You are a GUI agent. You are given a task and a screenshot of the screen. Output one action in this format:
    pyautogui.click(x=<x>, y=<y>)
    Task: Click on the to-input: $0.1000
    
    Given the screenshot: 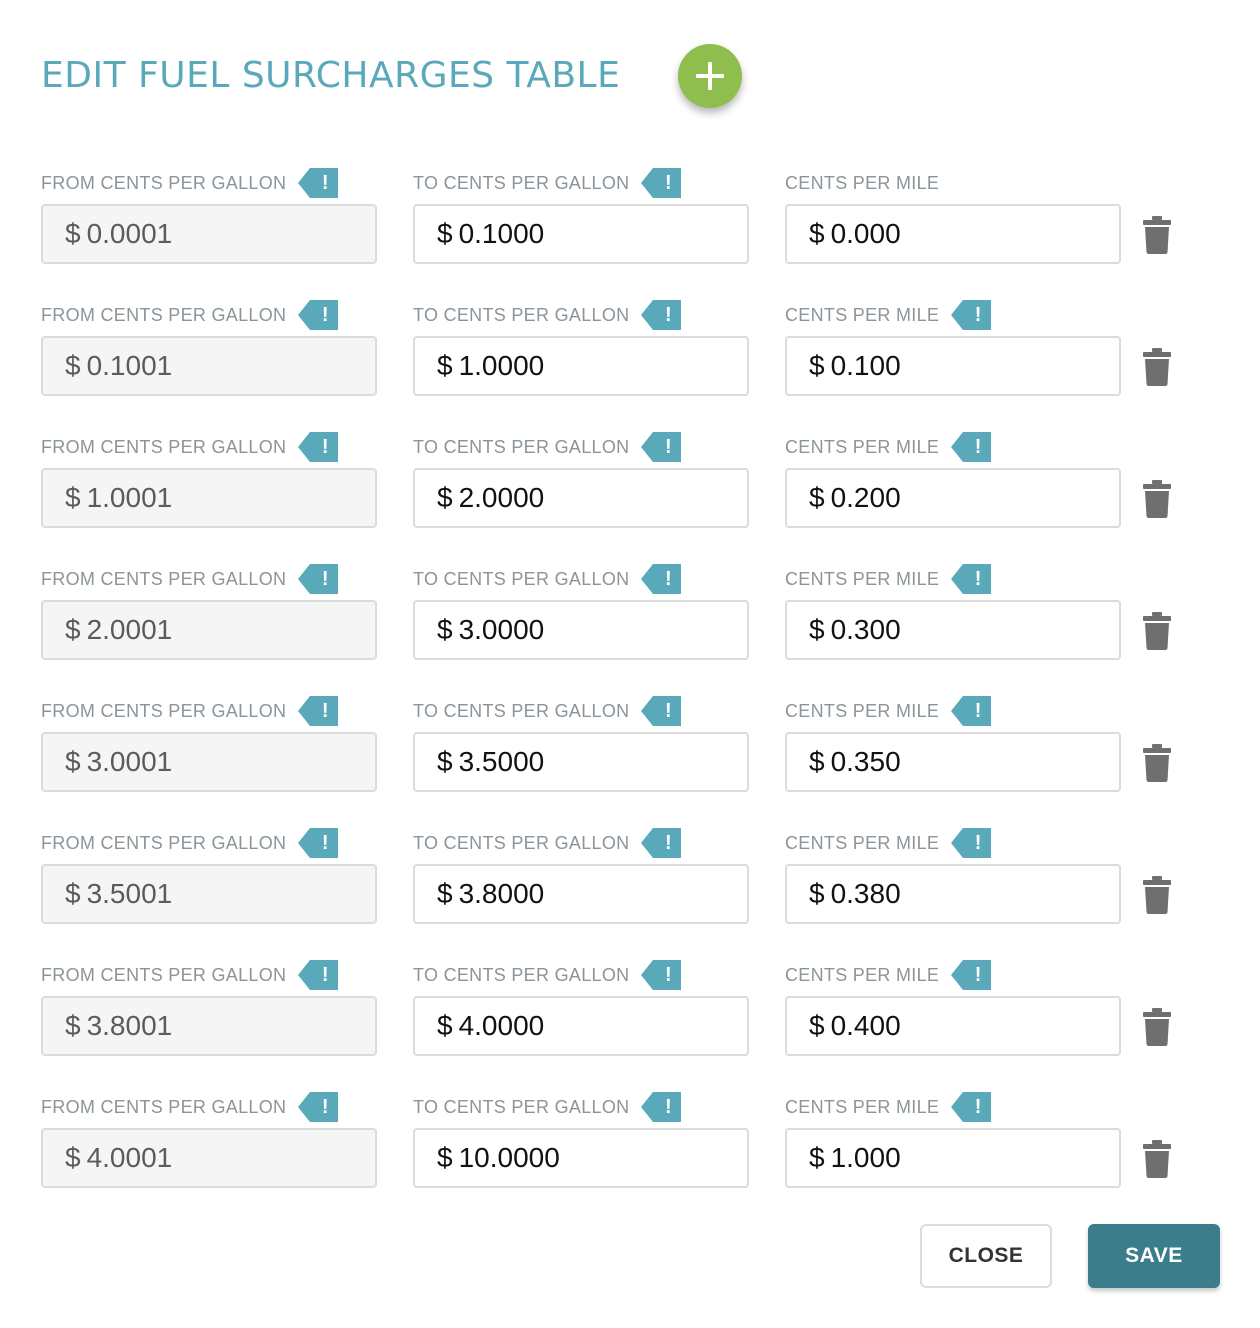 What is the action you would take?
    pyautogui.click(x=581, y=234)
    